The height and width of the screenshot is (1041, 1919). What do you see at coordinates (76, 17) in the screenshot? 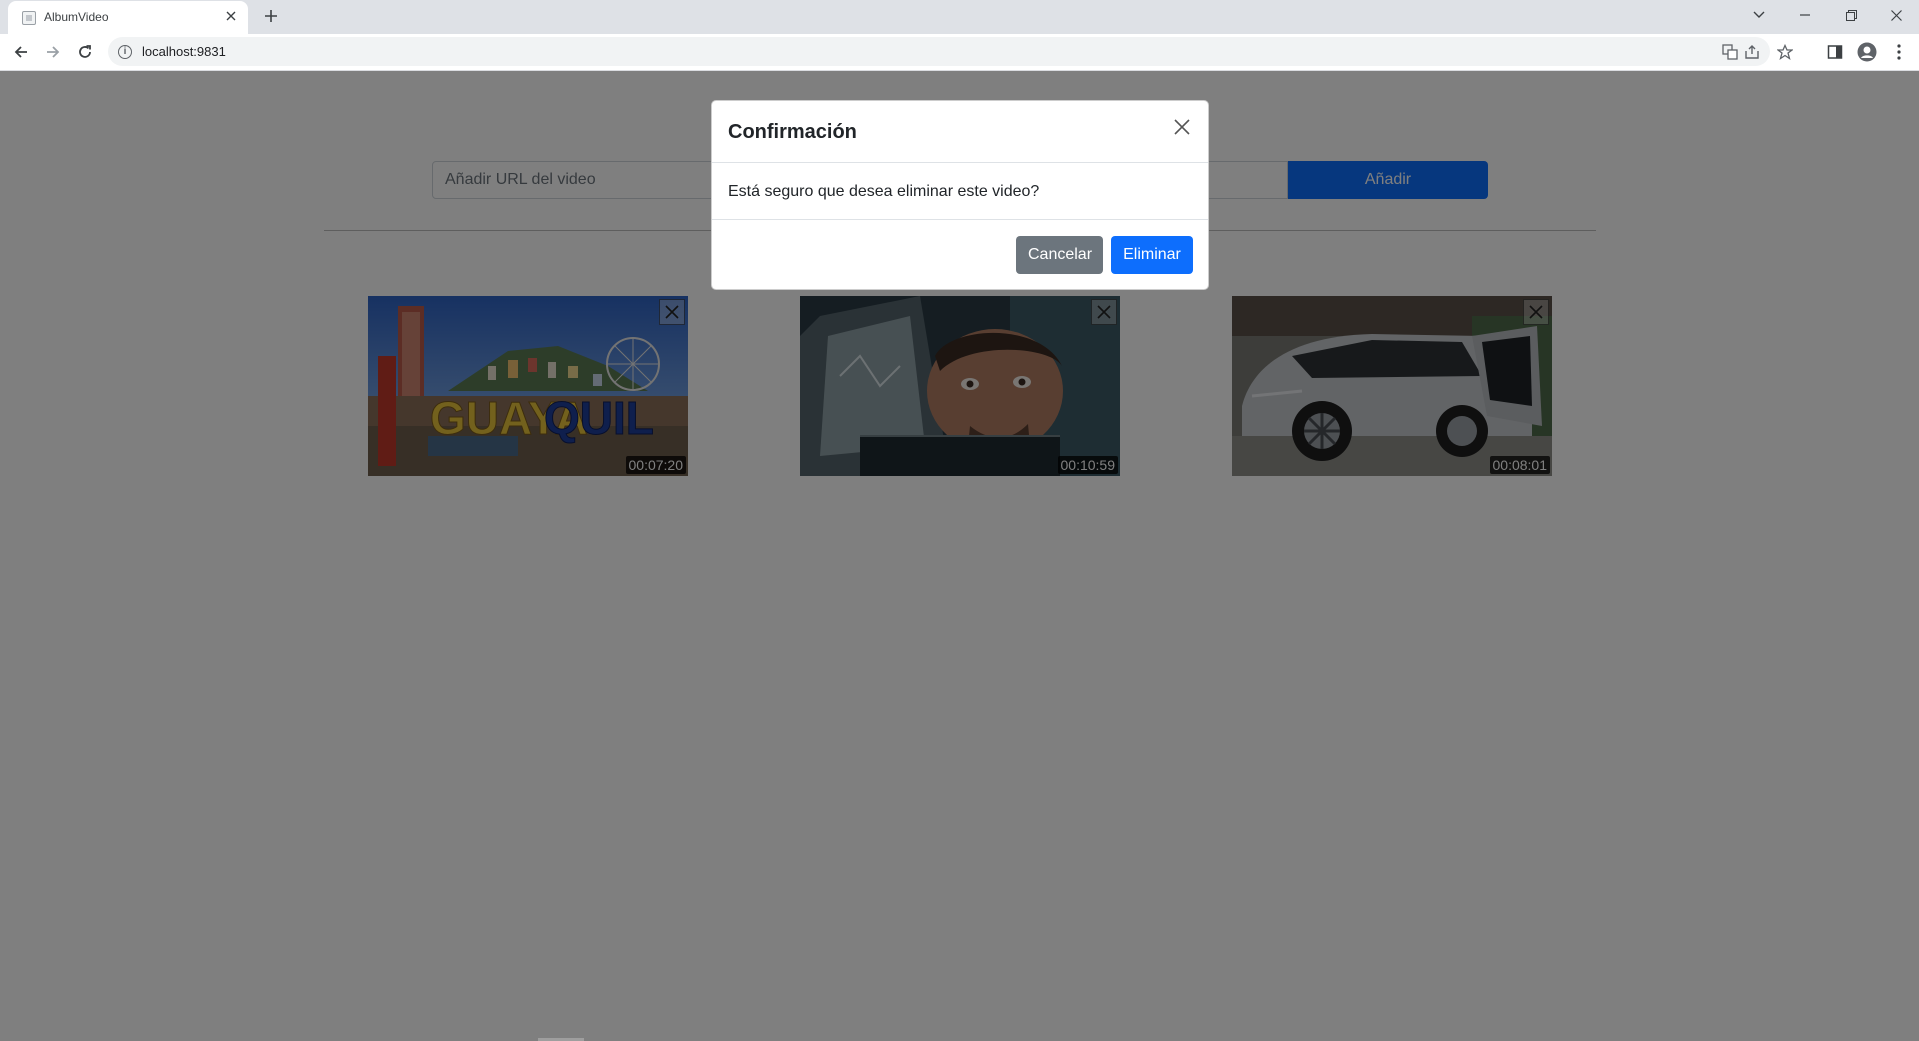
I see `tab-title: AlbumVideo` at bounding box center [76, 17].